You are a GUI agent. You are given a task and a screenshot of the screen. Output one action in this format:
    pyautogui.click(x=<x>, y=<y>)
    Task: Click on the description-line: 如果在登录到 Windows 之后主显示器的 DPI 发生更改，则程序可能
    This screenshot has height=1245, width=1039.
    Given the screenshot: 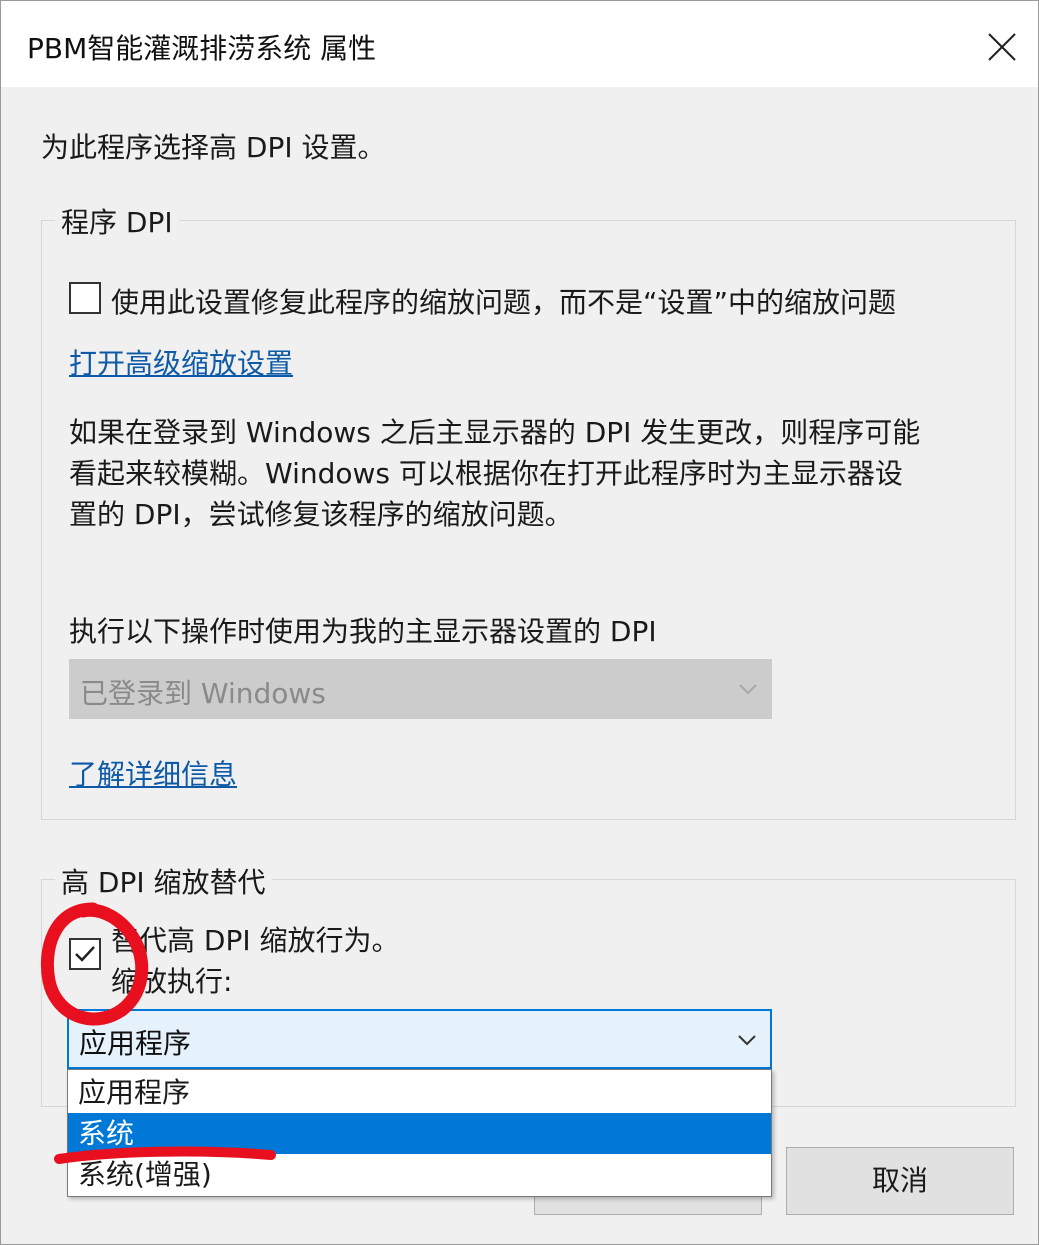 What is the action you would take?
    pyautogui.click(x=495, y=432)
    